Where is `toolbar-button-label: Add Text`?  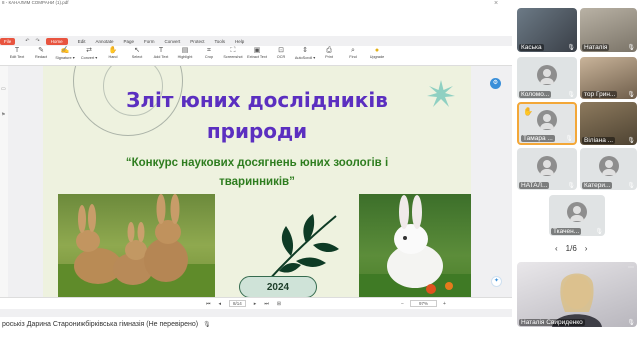 toolbar-button-label: Add Text is located at coordinates (161, 57).